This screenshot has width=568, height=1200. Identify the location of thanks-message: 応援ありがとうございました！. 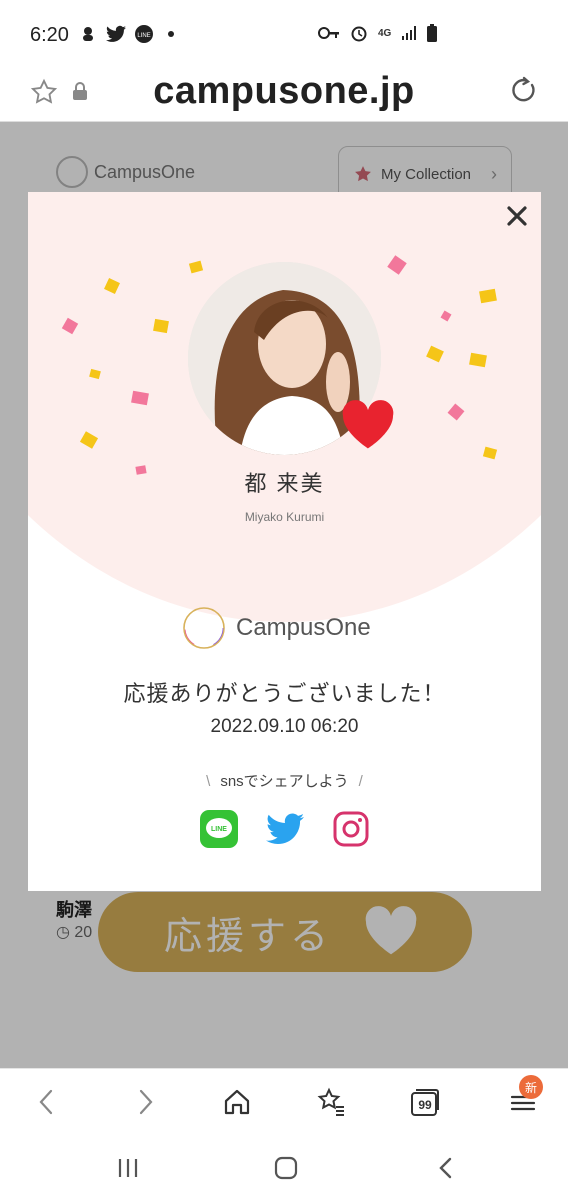
(284, 693).